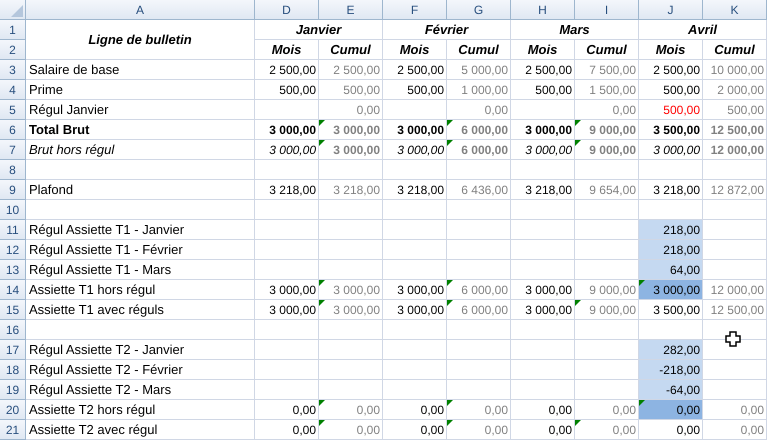  Describe the element at coordinates (140, 10) in the screenshot. I see `column-header: A` at that location.